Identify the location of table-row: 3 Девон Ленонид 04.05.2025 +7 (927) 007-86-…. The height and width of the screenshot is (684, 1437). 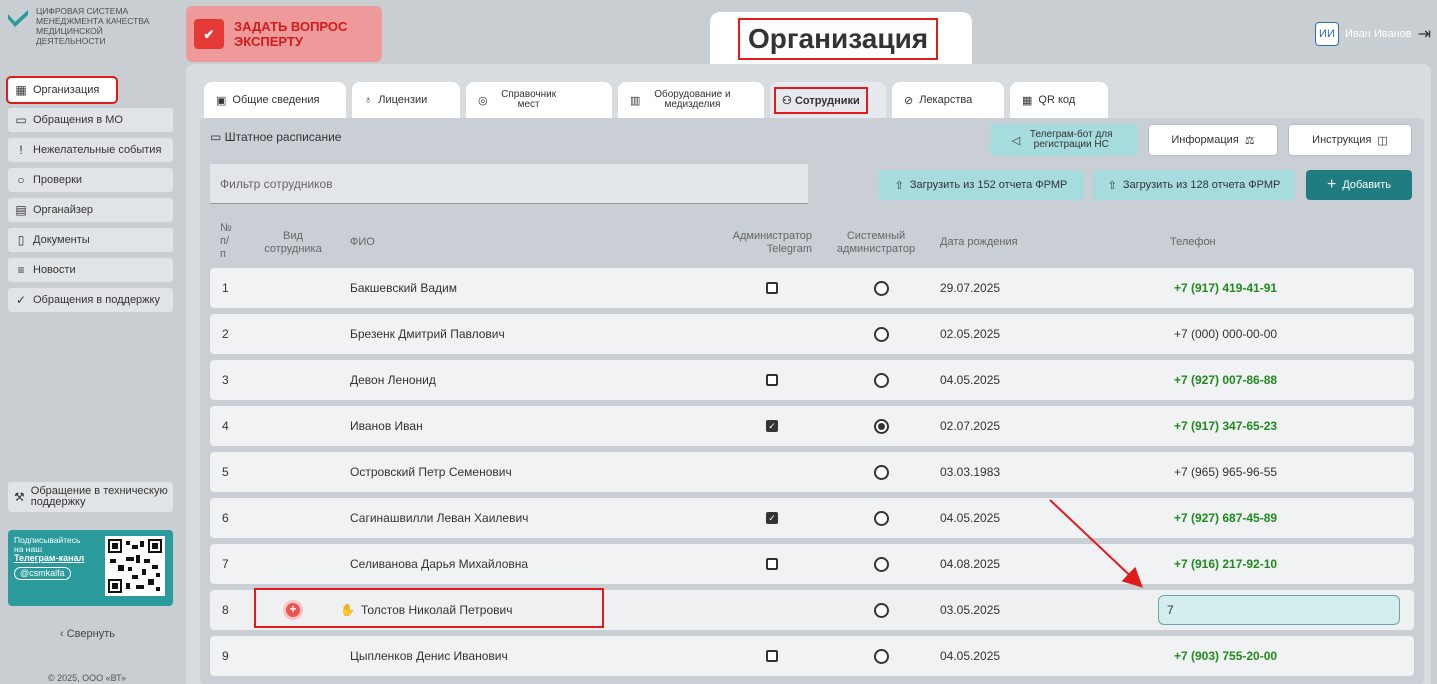
(812, 380).